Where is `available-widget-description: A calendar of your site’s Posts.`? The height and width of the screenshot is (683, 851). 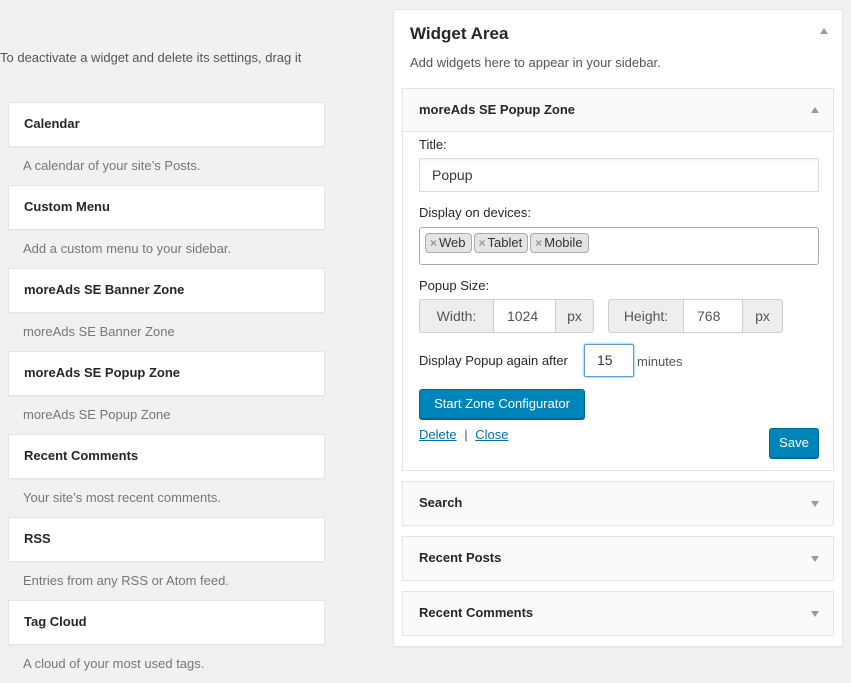
available-widget-description: A calendar of your site’s Posts. is located at coordinates (112, 165).